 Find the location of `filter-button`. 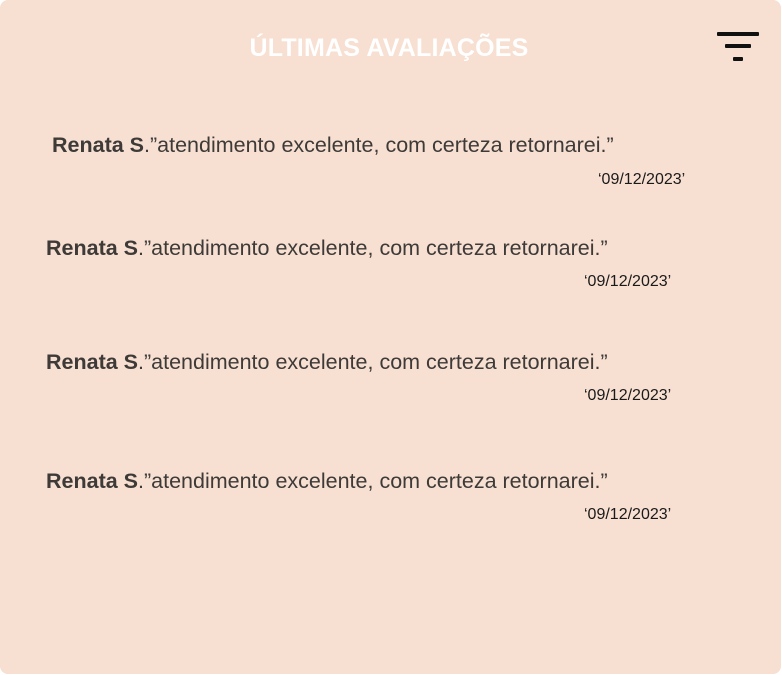

filter-button is located at coordinates (738, 48).